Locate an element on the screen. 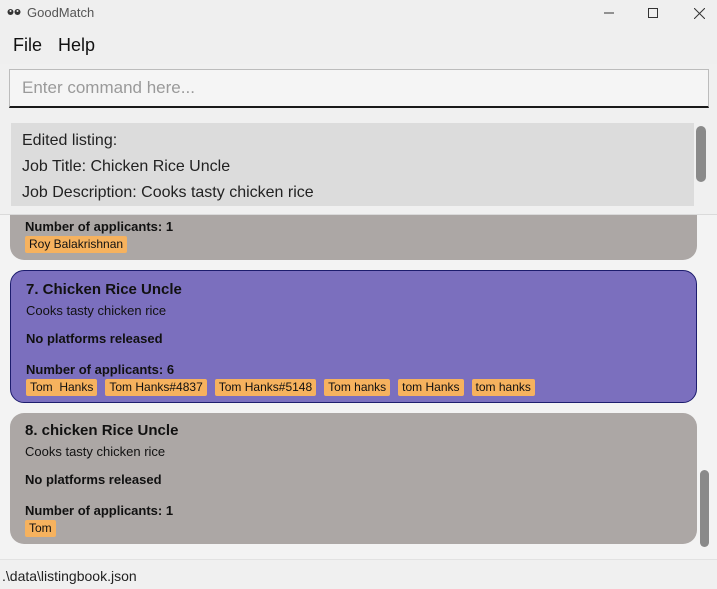 The image size is (717, 589). applicant-tags: Tom is located at coordinates (40, 528).